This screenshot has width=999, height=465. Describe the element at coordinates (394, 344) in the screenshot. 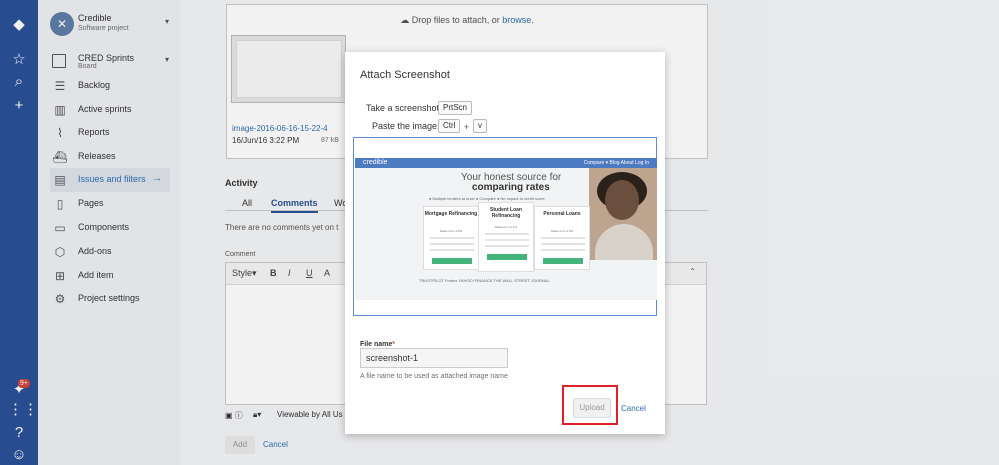

I see `required-asterisk: *` at that location.